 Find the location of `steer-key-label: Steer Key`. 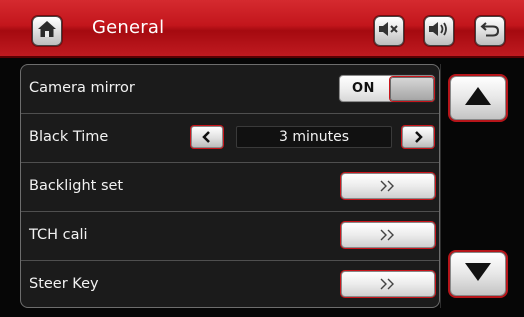

steer-key-label: Steer Key is located at coordinates (64, 284).